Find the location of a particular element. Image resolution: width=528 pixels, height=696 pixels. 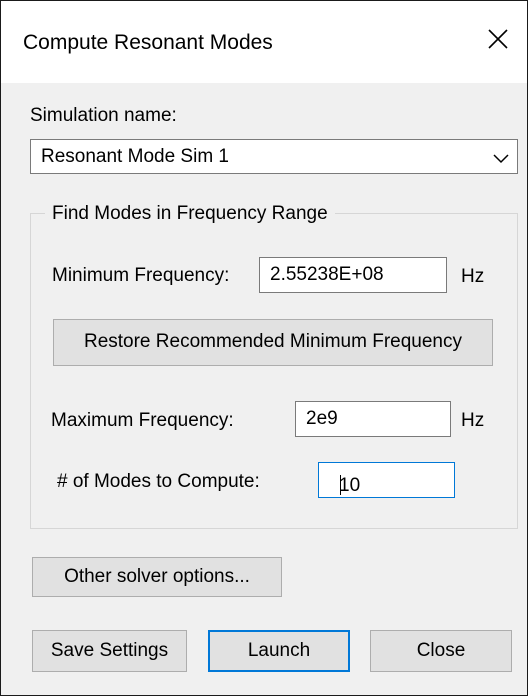

close-button: Close is located at coordinates (441, 651).